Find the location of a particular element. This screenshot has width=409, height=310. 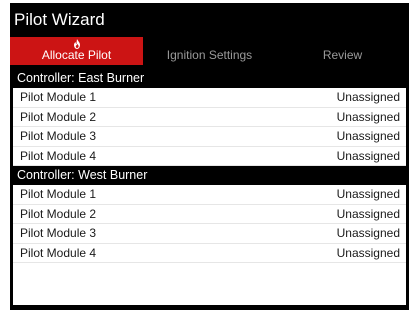

window-title: Pilot Wizard is located at coordinates (59, 19).